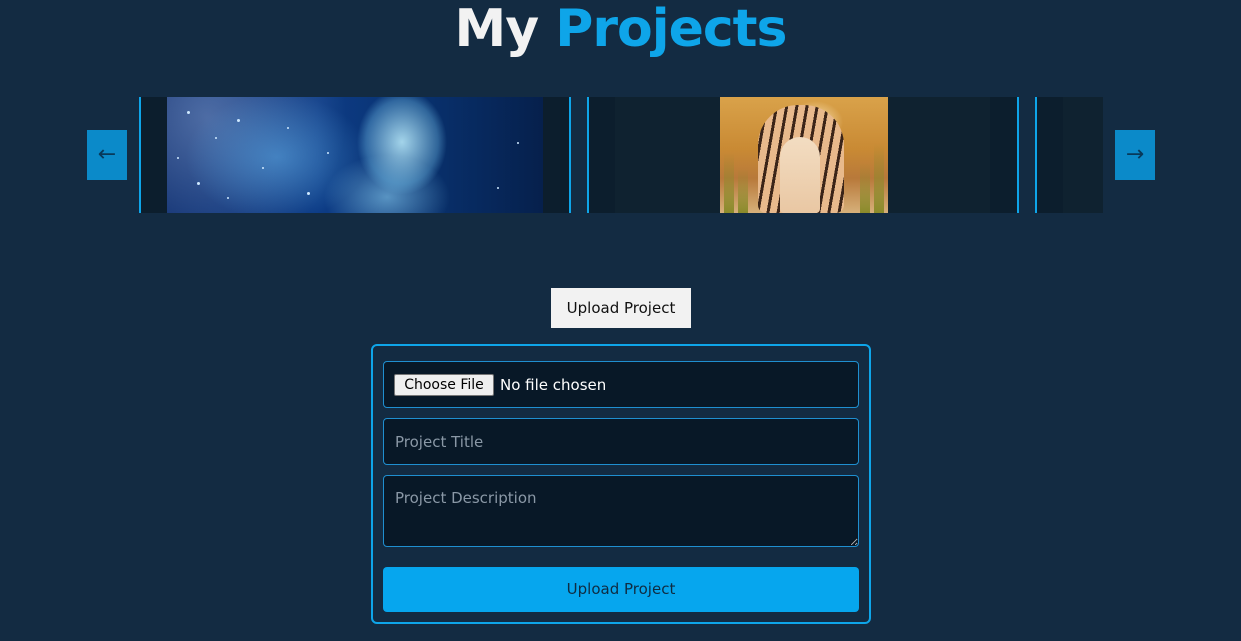 This screenshot has width=1241, height=641. What do you see at coordinates (621, 308) in the screenshot?
I see `upload-project-toggle-button: Upload Project` at bounding box center [621, 308].